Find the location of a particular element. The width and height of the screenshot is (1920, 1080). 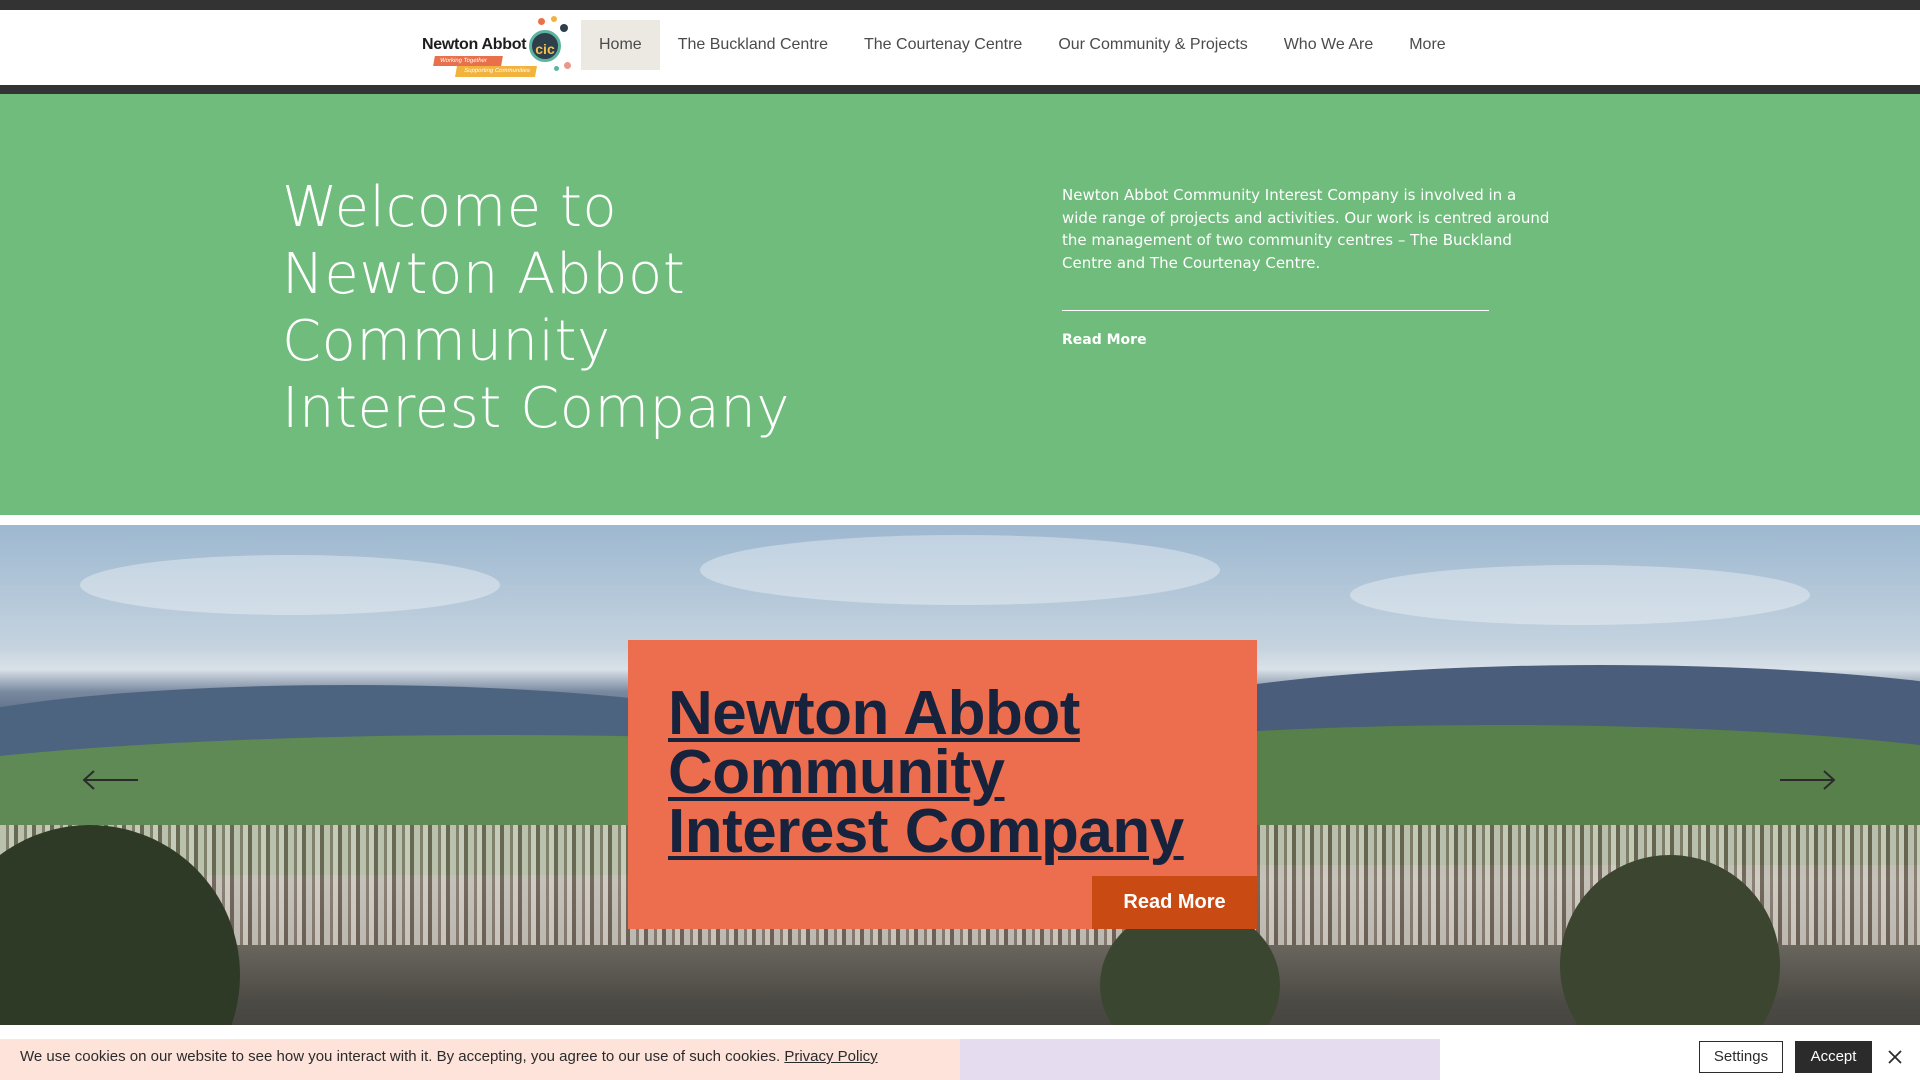

slide-read-more-button: Read More is located at coordinates (1174, 902).